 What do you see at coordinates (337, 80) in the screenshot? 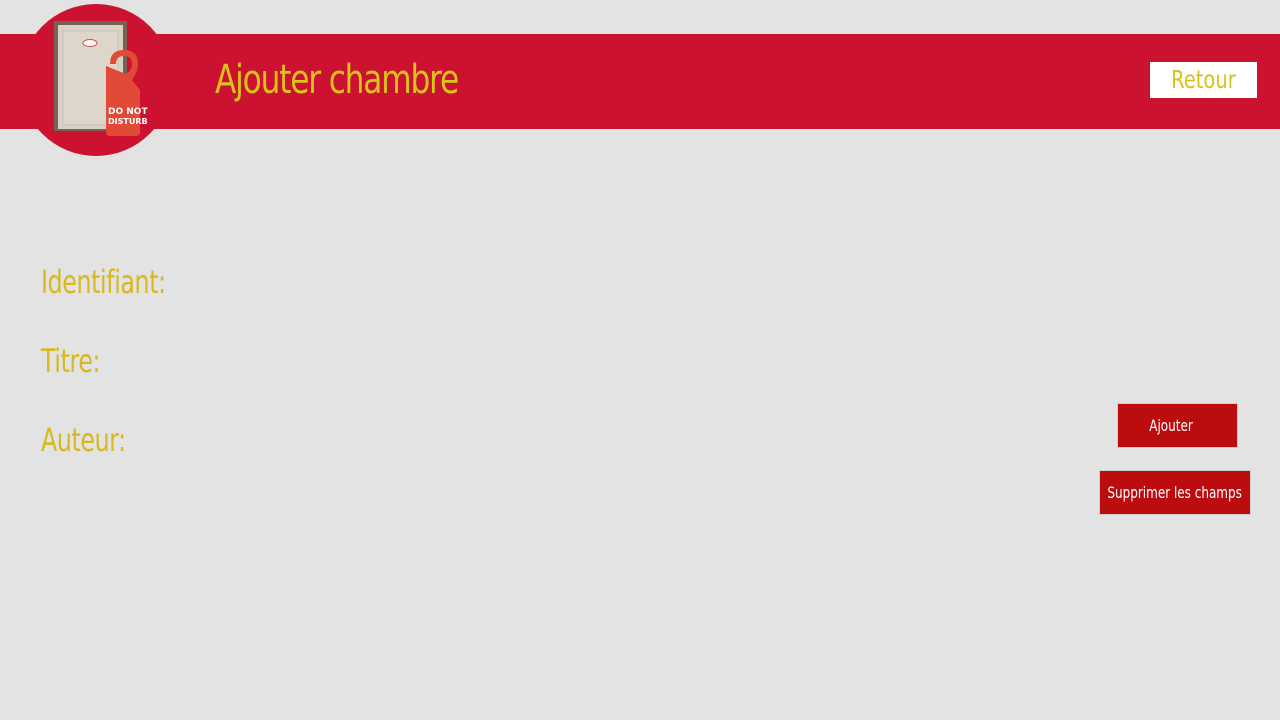
I see `page-title: Ajouter chambre` at bounding box center [337, 80].